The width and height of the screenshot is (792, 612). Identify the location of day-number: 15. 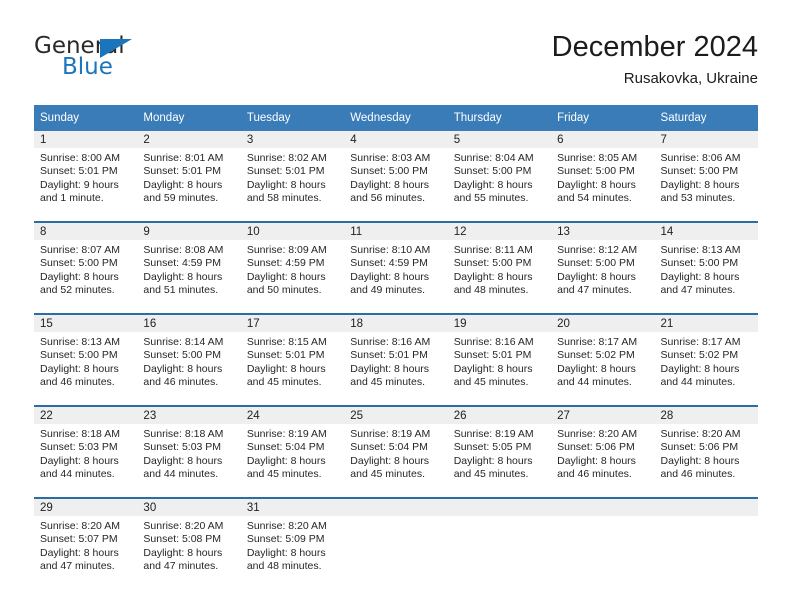
(86, 323).